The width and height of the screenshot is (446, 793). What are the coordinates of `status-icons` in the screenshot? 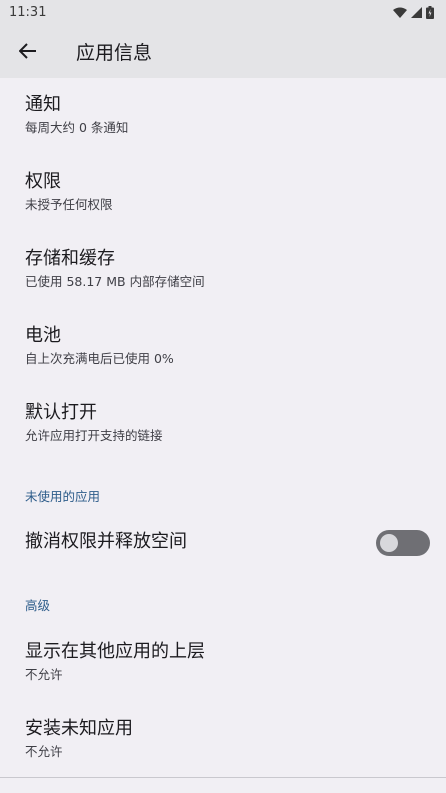 It's located at (413, 12).